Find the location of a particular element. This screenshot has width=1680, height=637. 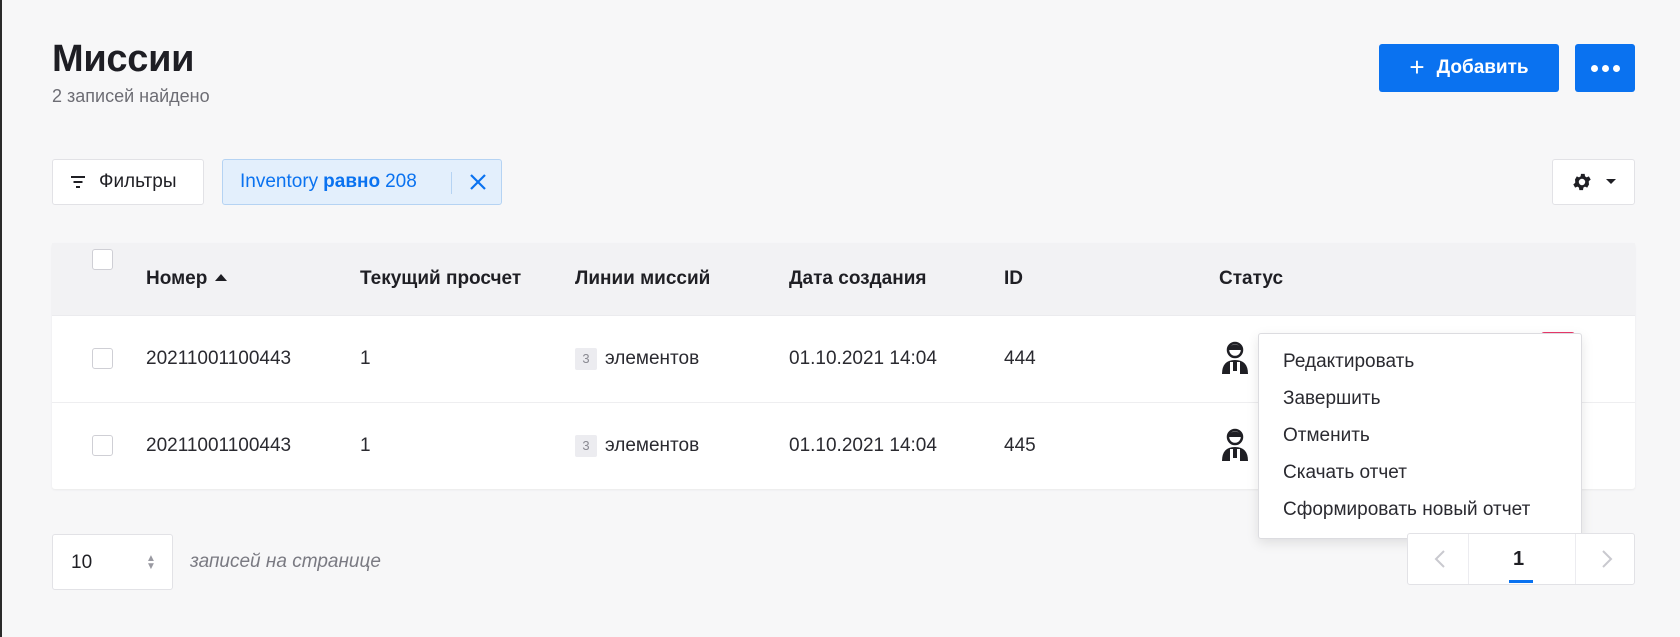

chip-divider is located at coordinates (451, 183).